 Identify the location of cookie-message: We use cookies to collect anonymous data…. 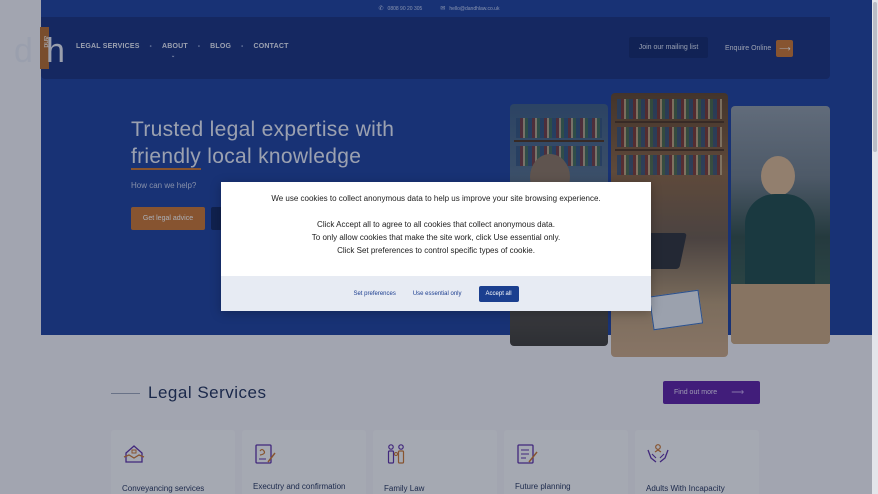
(436, 224).